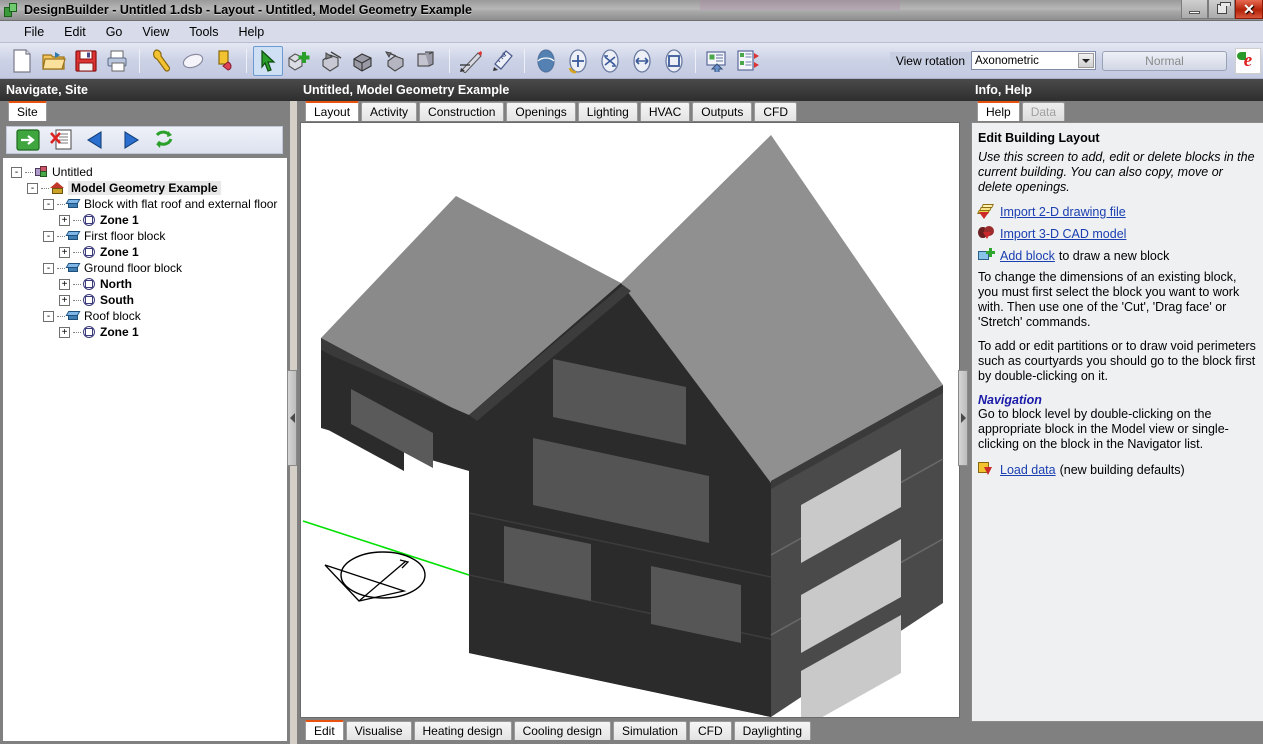  What do you see at coordinates (268, 60) in the screenshot?
I see `select-arrow-icon` at bounding box center [268, 60].